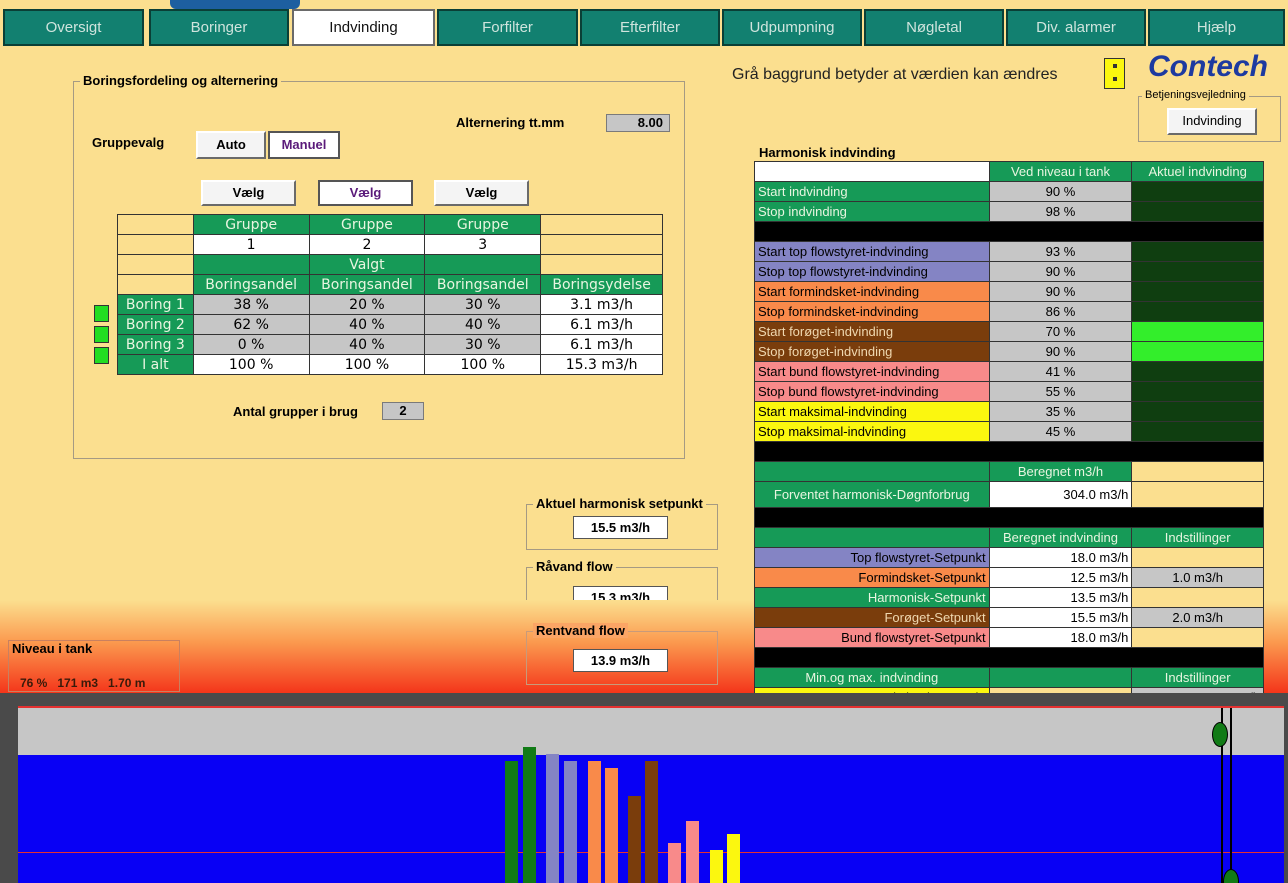  I want to click on table-cell: 41 %, so click(1060, 371).